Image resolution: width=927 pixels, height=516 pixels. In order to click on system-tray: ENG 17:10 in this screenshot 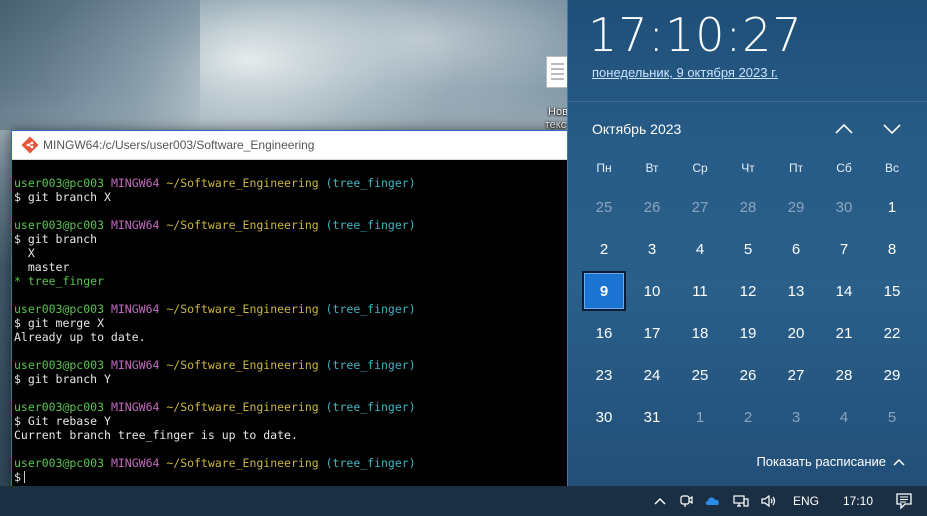, I will do `click(787, 501)`.